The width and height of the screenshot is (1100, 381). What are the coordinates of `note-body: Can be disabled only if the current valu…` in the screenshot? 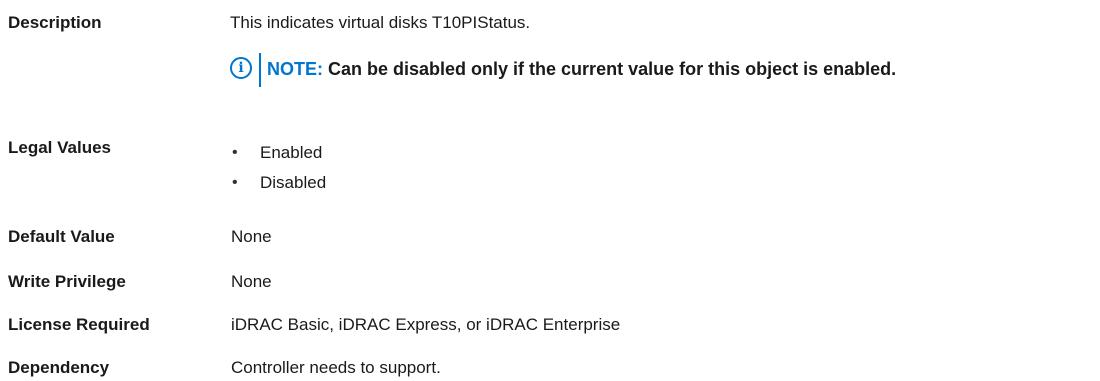 It's located at (612, 69).